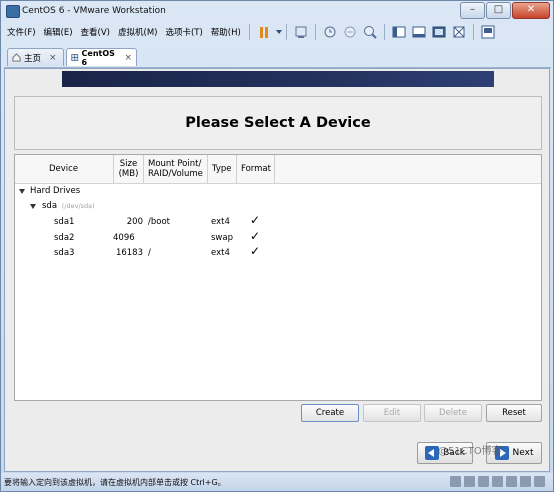  I want to click on fullscreen-icon, so click(439, 32).